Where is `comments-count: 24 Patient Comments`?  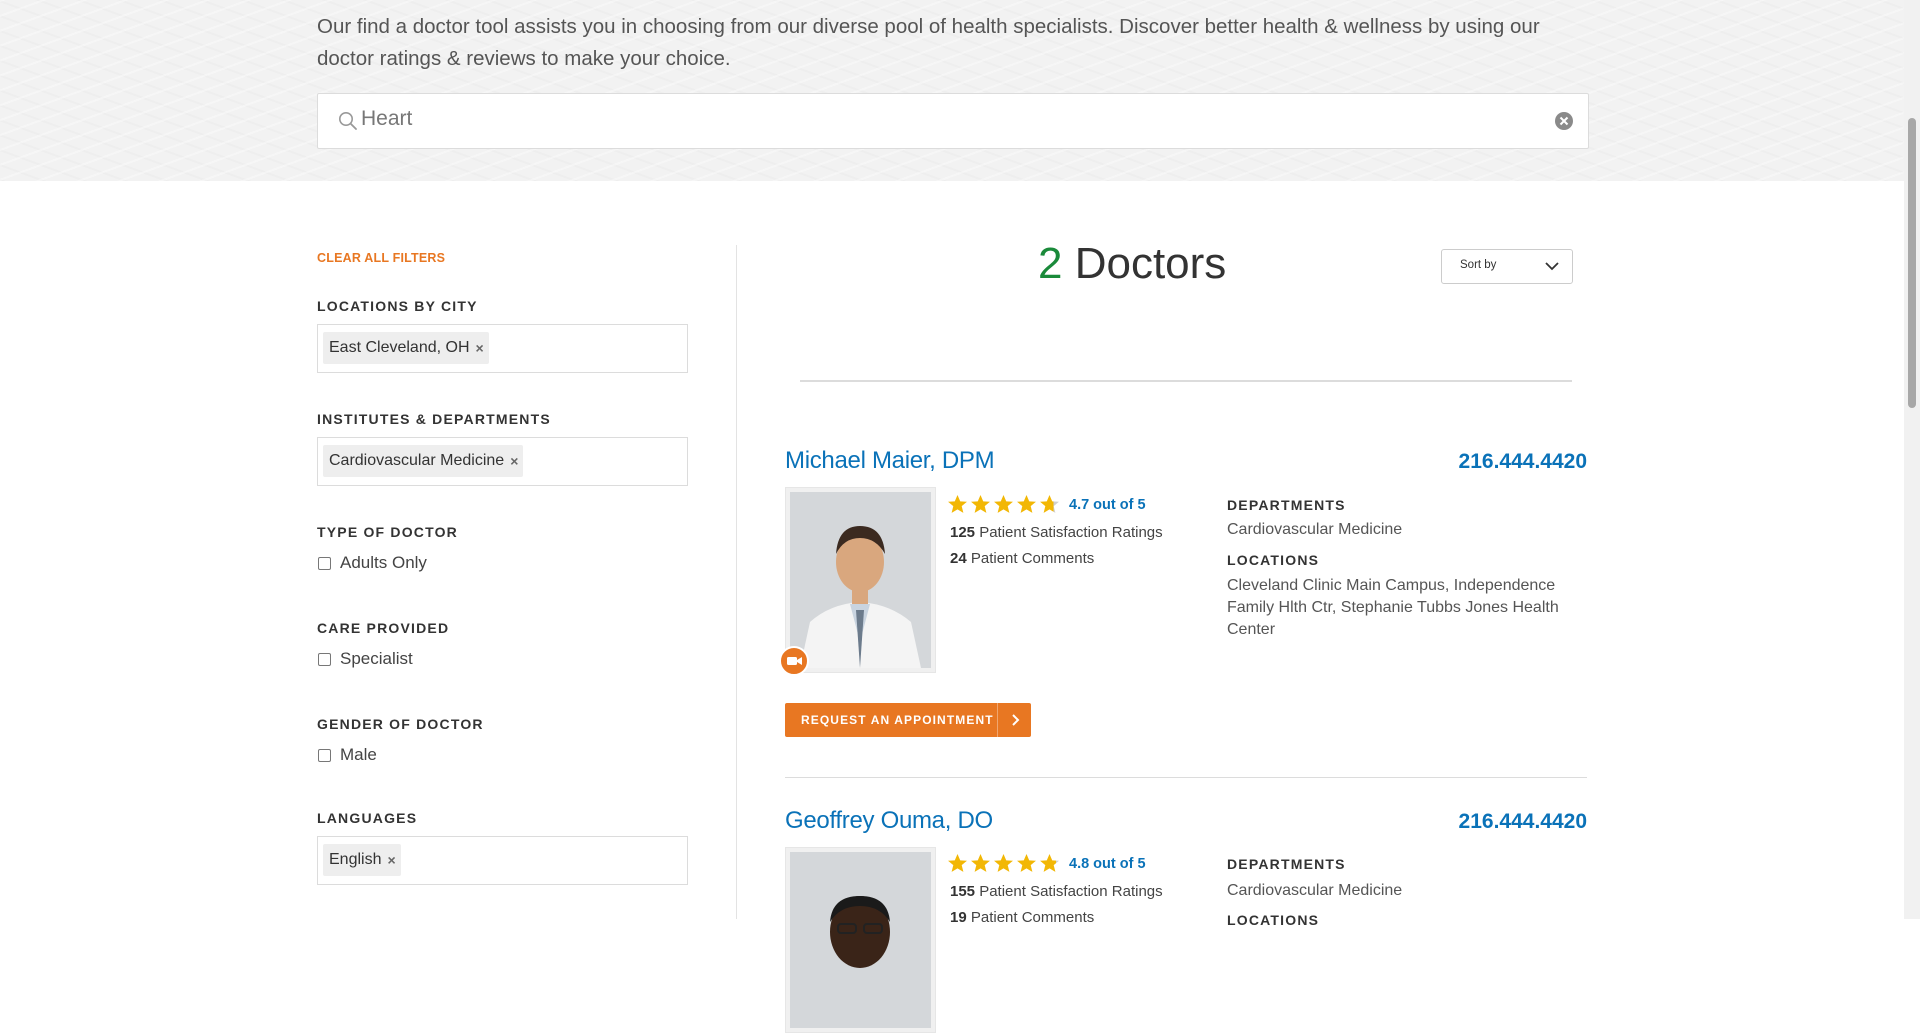
comments-count: 24 Patient Comments is located at coordinates (1022, 558).